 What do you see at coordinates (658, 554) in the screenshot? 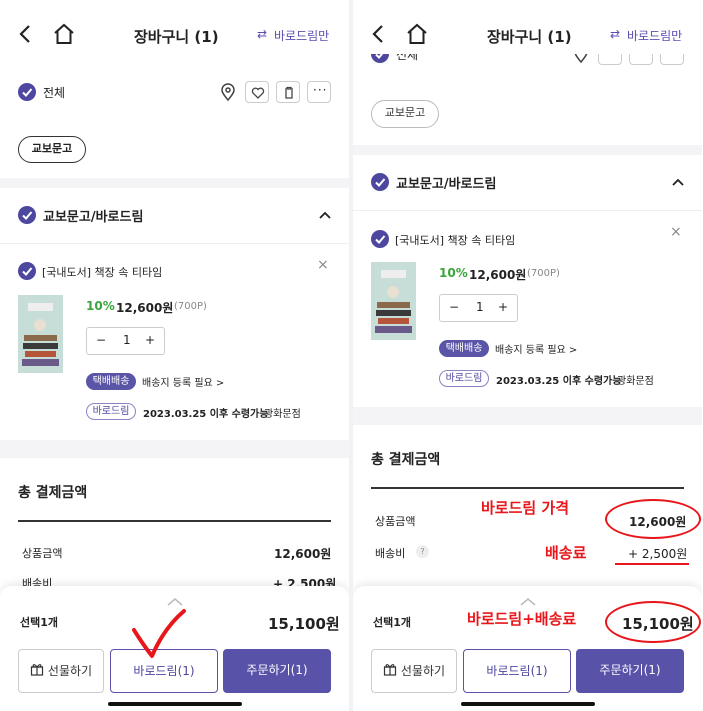
I see `shipping-value: + 2,500원` at bounding box center [658, 554].